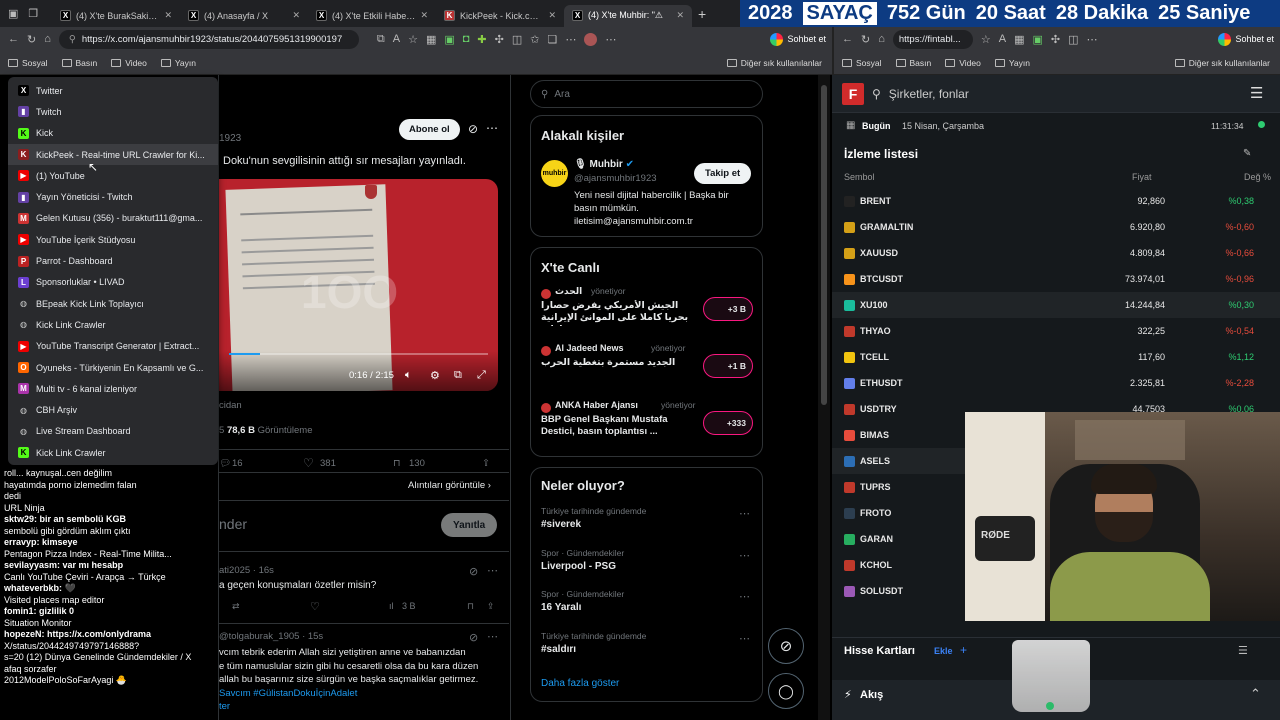 The image size is (1280, 720). What do you see at coordinates (534, 39) in the screenshot?
I see `favorites-icon: ✩` at bounding box center [534, 39].